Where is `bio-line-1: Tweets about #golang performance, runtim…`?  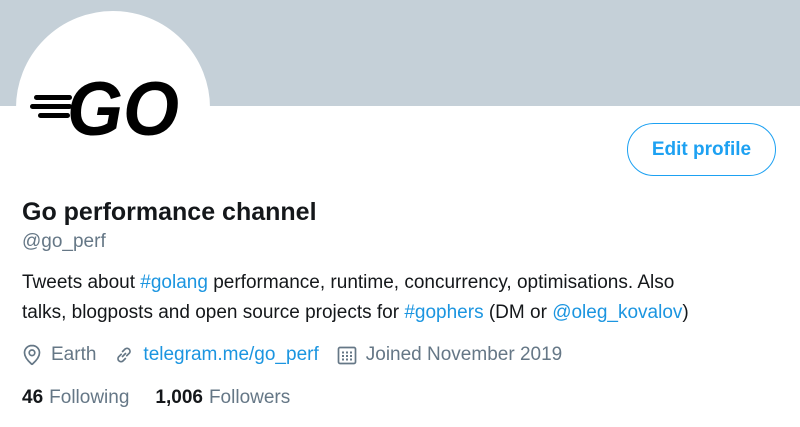 bio-line-1: Tweets about #golang performance, runtim… is located at coordinates (402, 283).